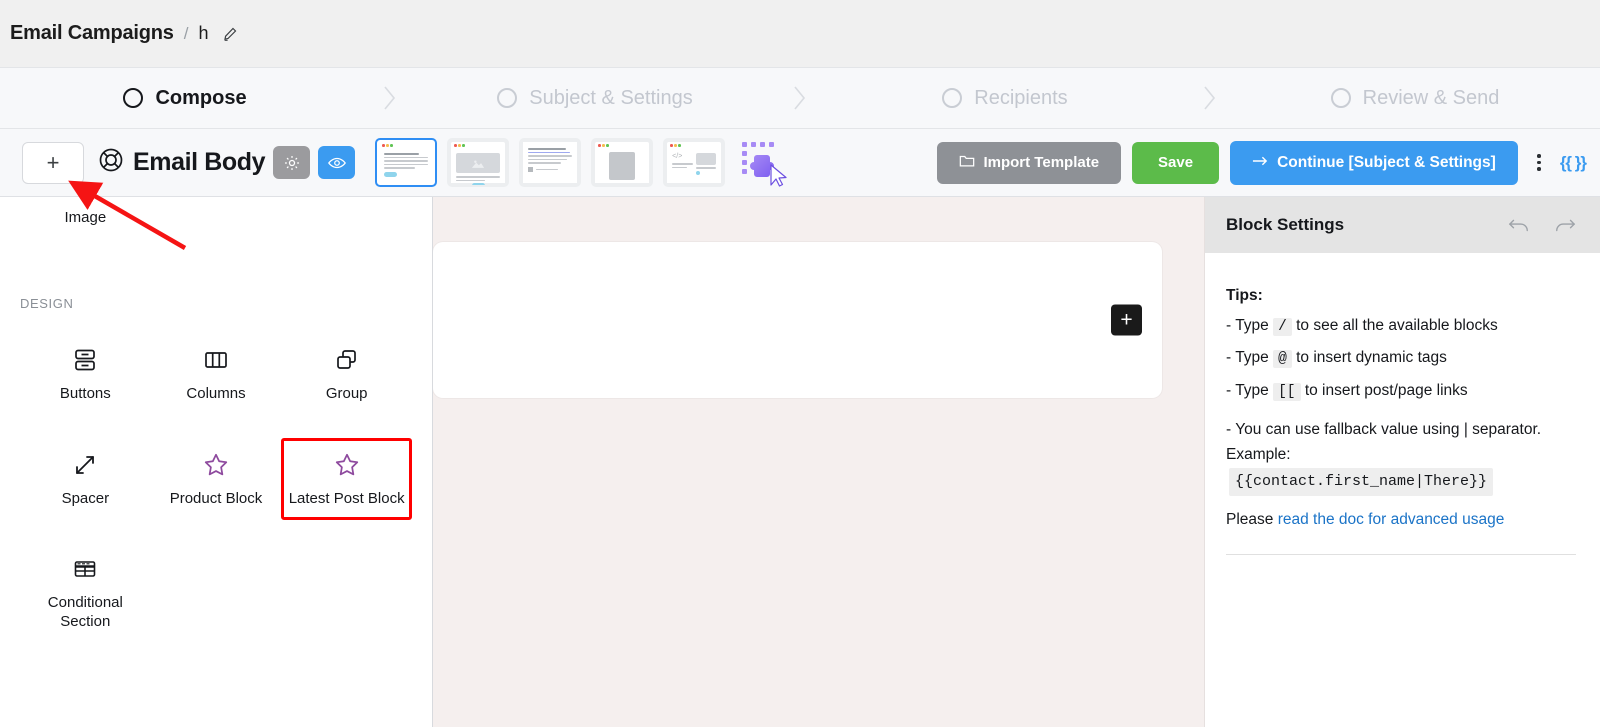 The width and height of the screenshot is (1600, 727). What do you see at coordinates (1361, 481) in the screenshot?
I see `fallback-code: {{contact.first_name|There}}` at bounding box center [1361, 481].